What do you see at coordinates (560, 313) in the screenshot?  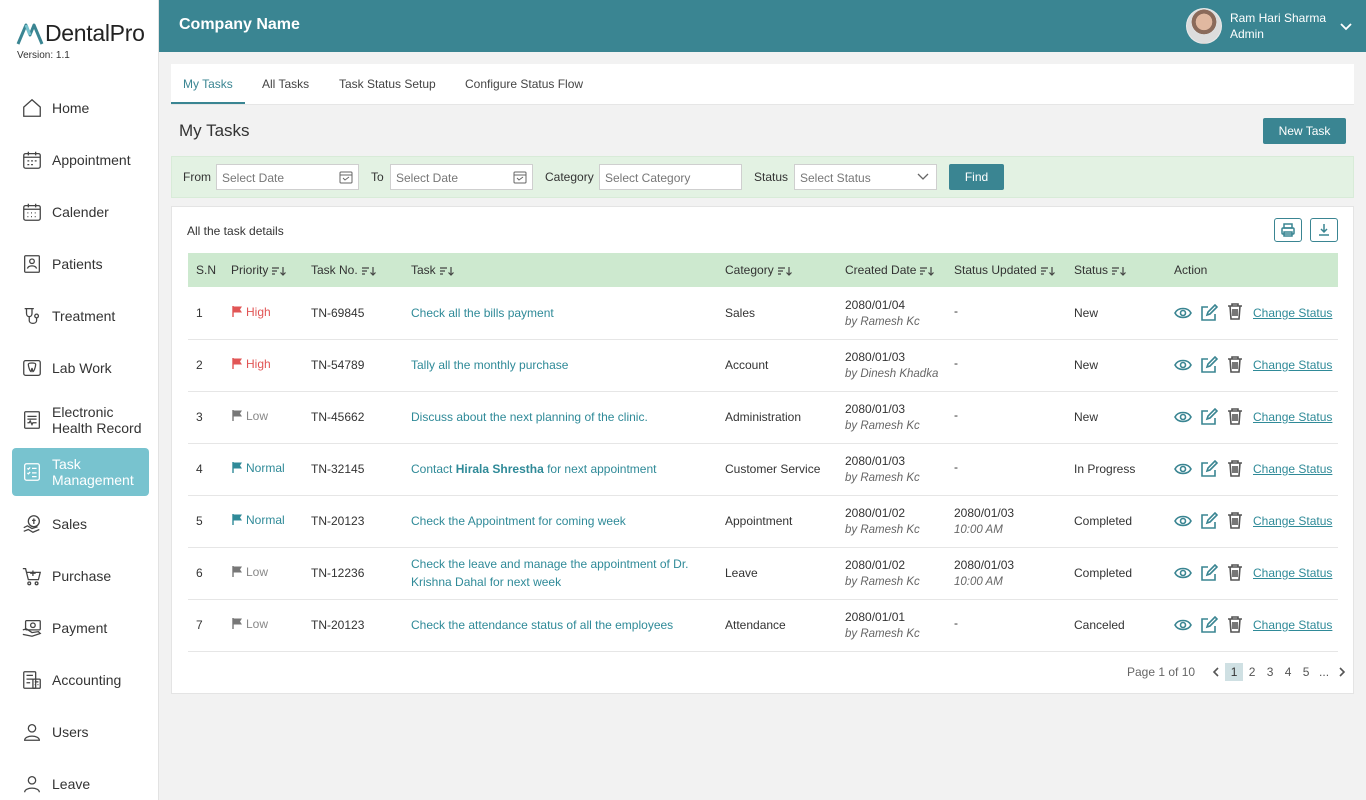 I see `task-link: Check all the bills payment` at bounding box center [560, 313].